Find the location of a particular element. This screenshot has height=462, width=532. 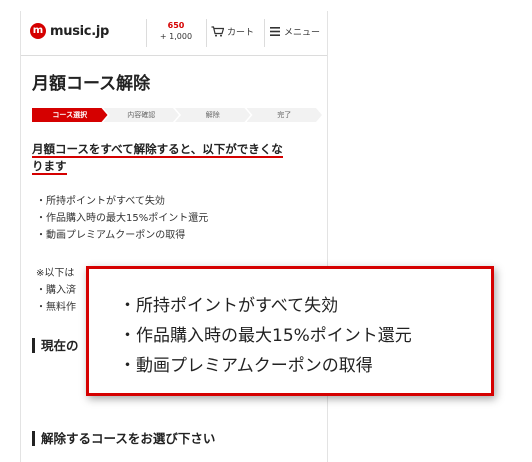

section-current-course: 現在の is located at coordinates (55, 345).